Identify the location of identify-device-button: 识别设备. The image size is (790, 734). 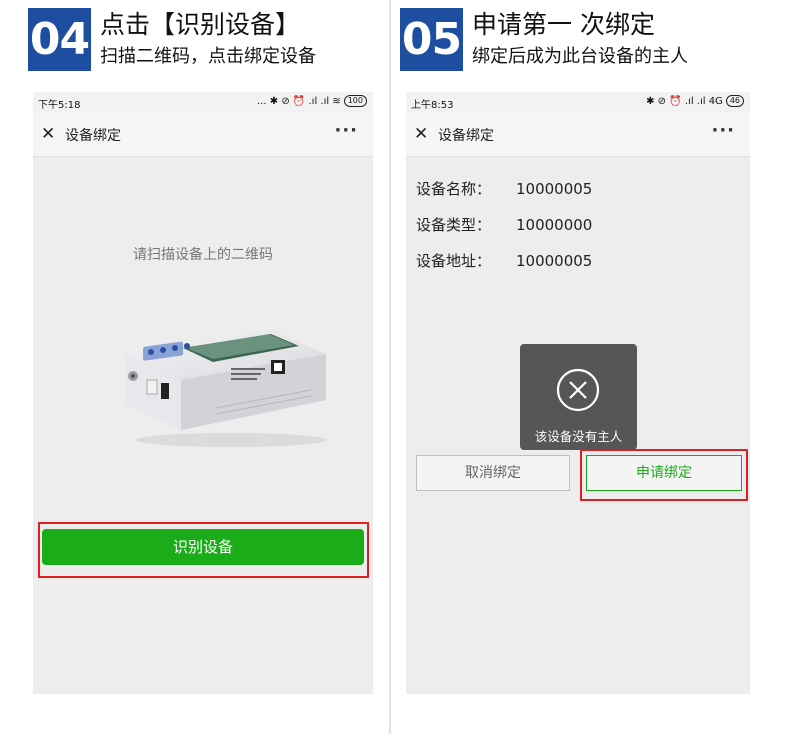
(203, 547).